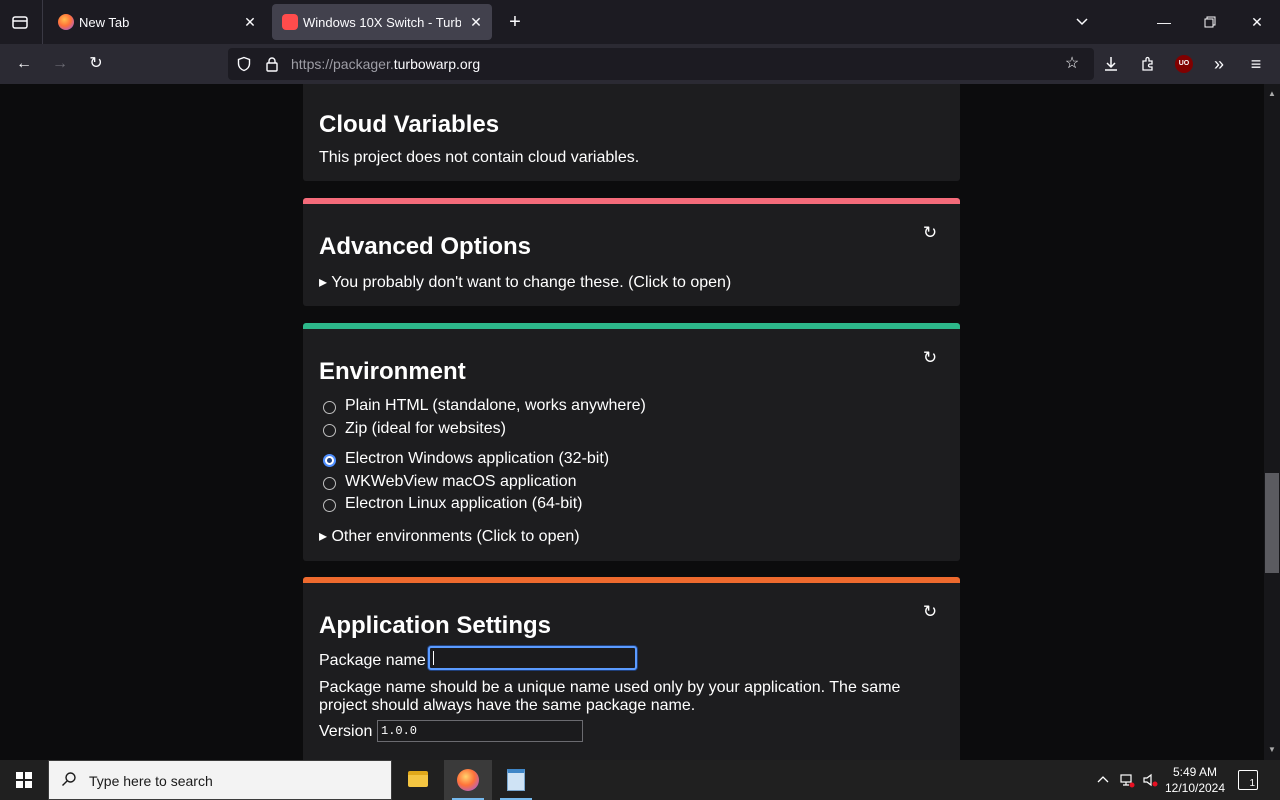 The height and width of the screenshot is (800, 1280). What do you see at coordinates (104, 22) in the screenshot?
I see `tab-title: New Tab` at bounding box center [104, 22].